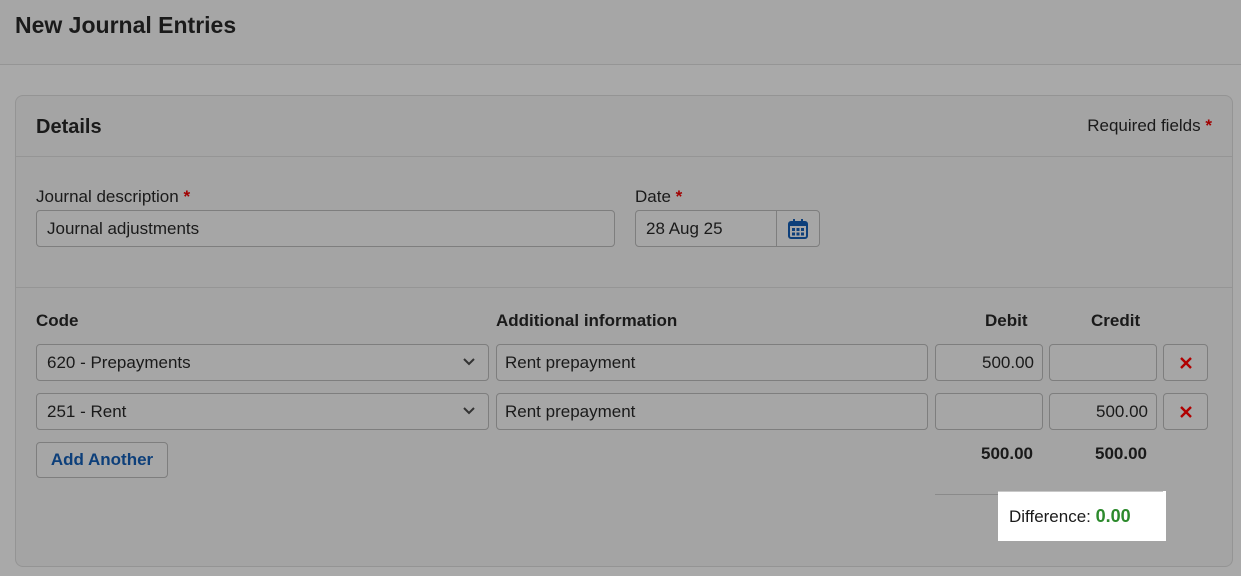  What do you see at coordinates (325, 228) in the screenshot?
I see `journal-description-input: Journal adjustments` at bounding box center [325, 228].